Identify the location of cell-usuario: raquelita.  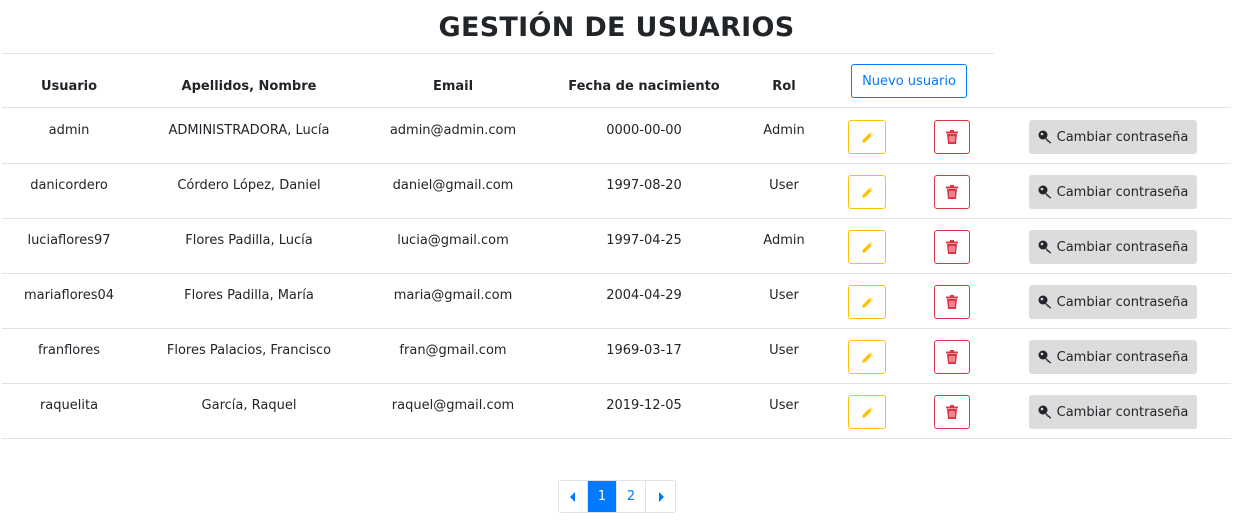
(69, 405).